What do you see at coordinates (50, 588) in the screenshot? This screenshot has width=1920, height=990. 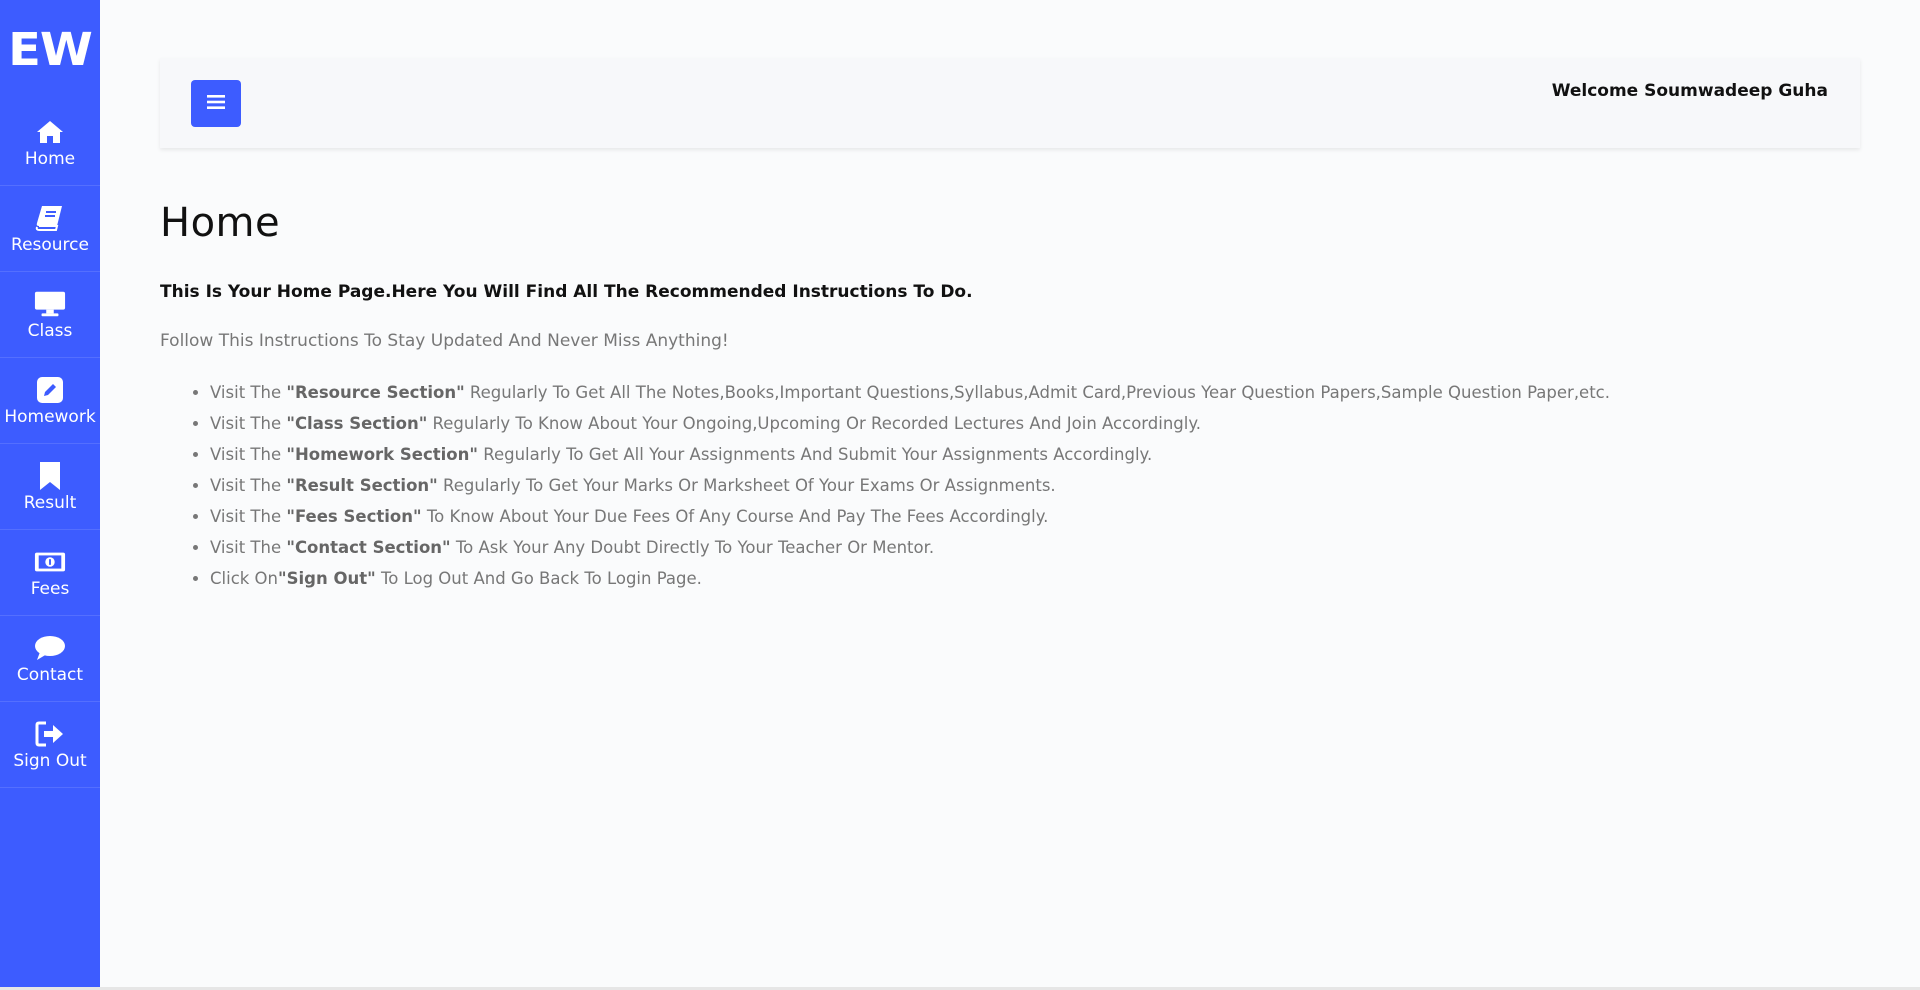 I see `sidebar-item-label: Fees` at bounding box center [50, 588].